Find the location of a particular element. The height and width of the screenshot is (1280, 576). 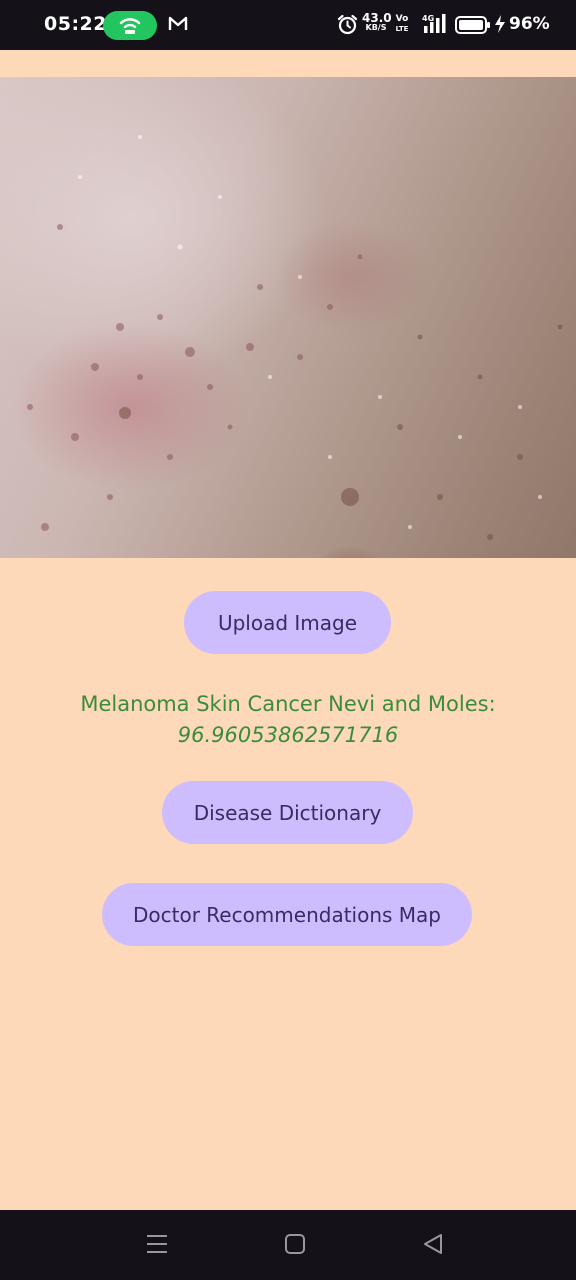

upload-image-label: Upload Image is located at coordinates (287, 622).